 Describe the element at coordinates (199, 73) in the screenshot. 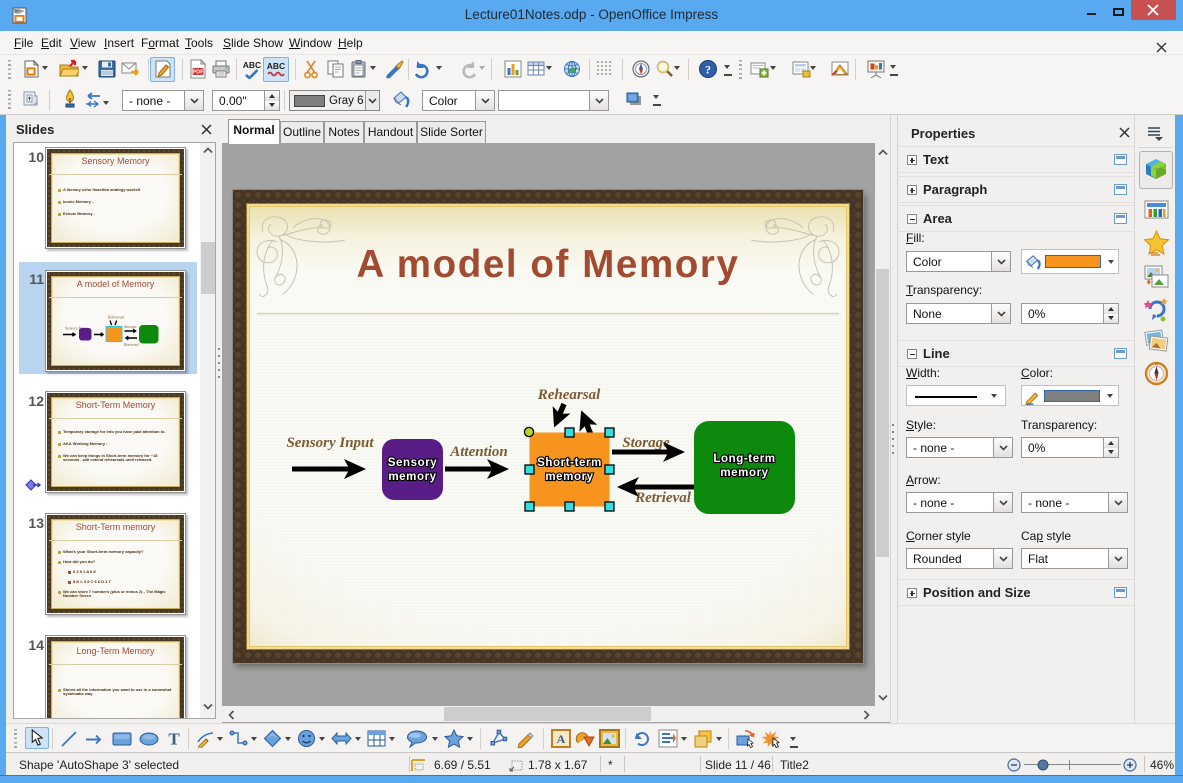

I see `svg-text: PDF` at that location.